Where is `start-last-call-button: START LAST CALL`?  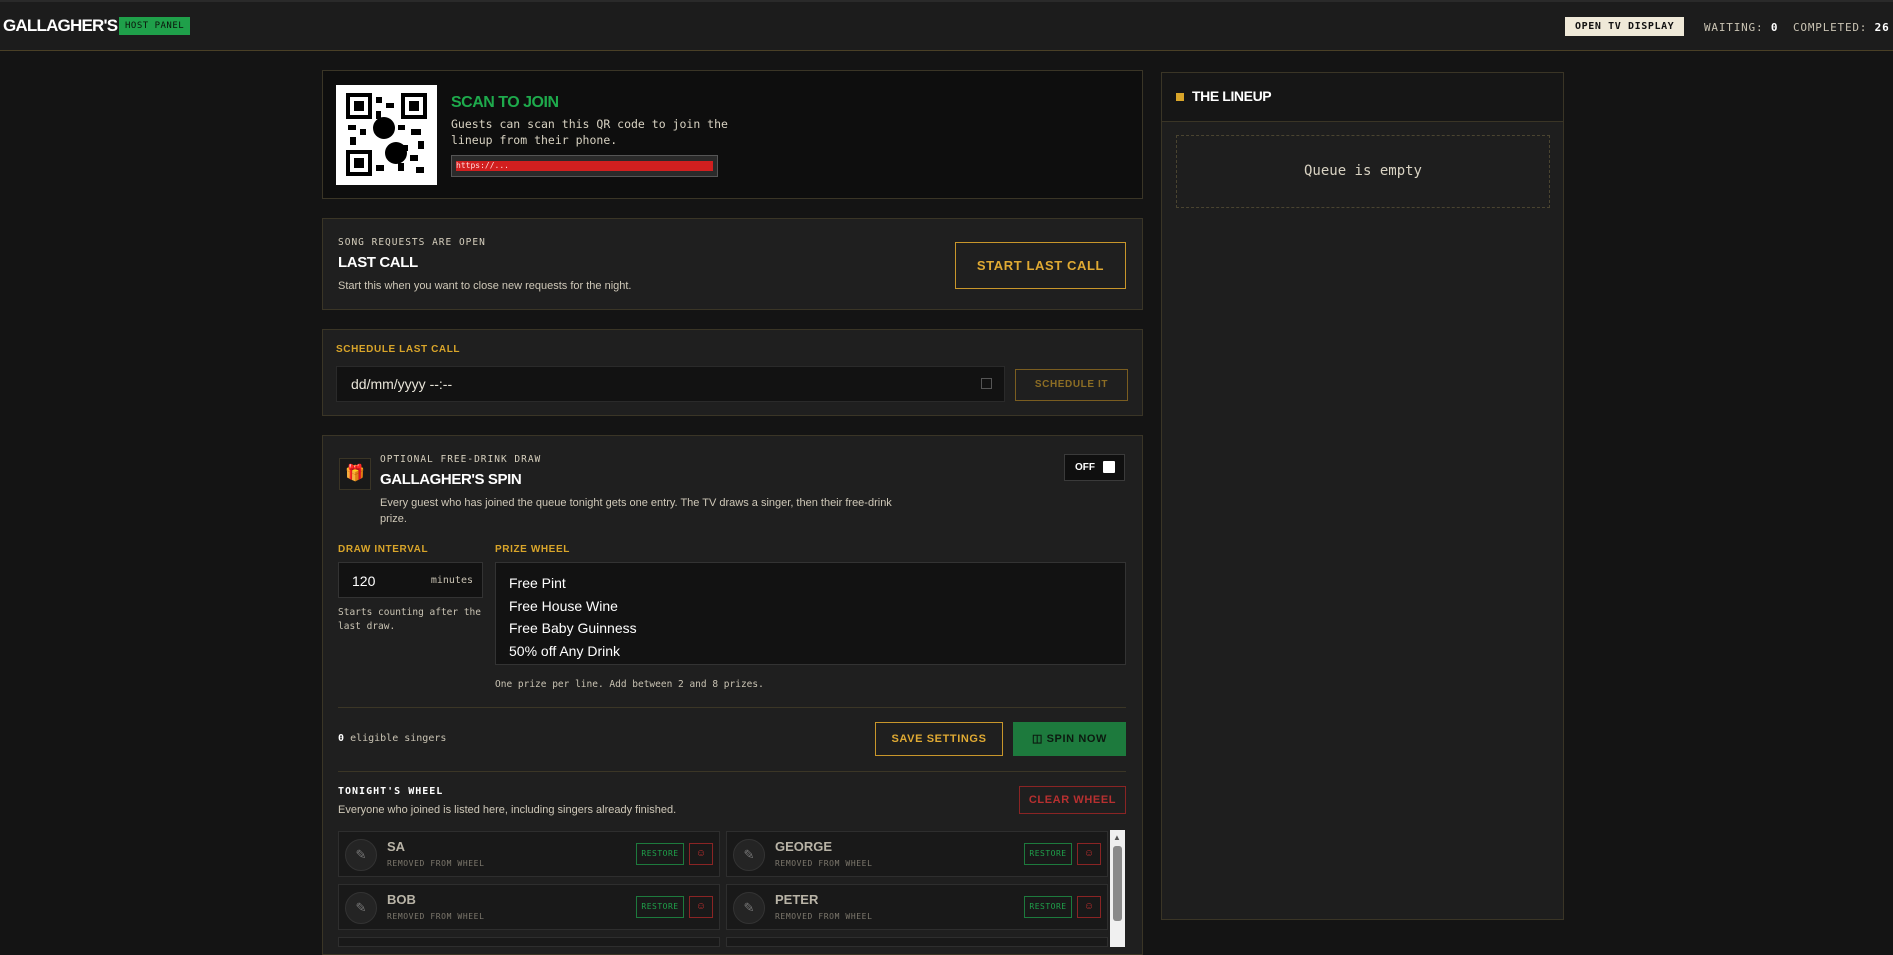 start-last-call-button: START LAST CALL is located at coordinates (1040, 265).